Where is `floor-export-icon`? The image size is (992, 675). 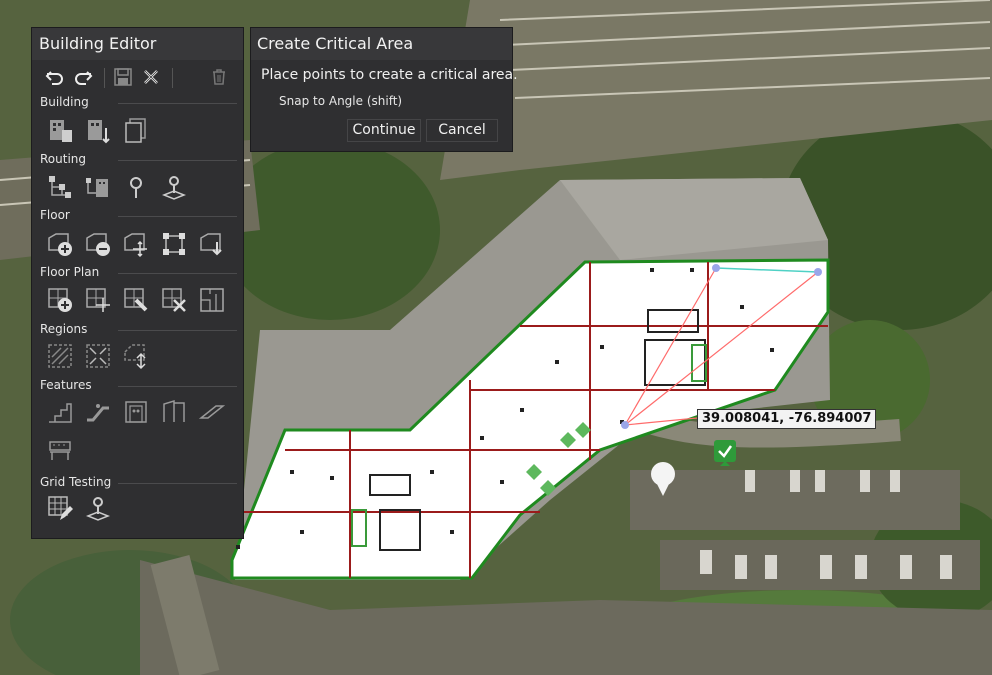
floor-export-icon is located at coordinates (212, 244).